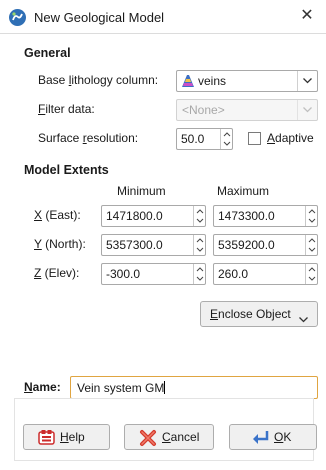 The width and height of the screenshot is (326, 470). Describe the element at coordinates (88, 138) in the screenshot. I see `surface-resolution-label: Surface resolution:` at that location.